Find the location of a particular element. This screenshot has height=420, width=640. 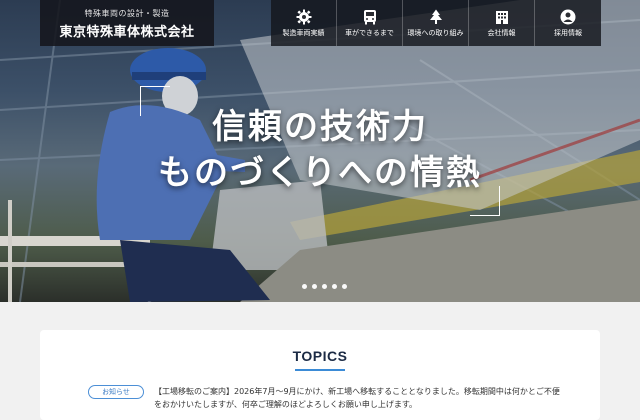

tree-icon is located at coordinates (435, 16).